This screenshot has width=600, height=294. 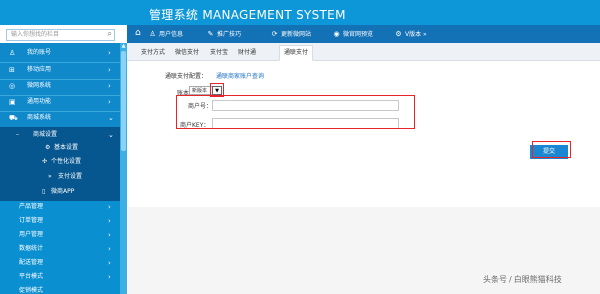 I want to click on sidebar-item-basic-settings: ⚙ 基本设置, so click(x=59, y=148).